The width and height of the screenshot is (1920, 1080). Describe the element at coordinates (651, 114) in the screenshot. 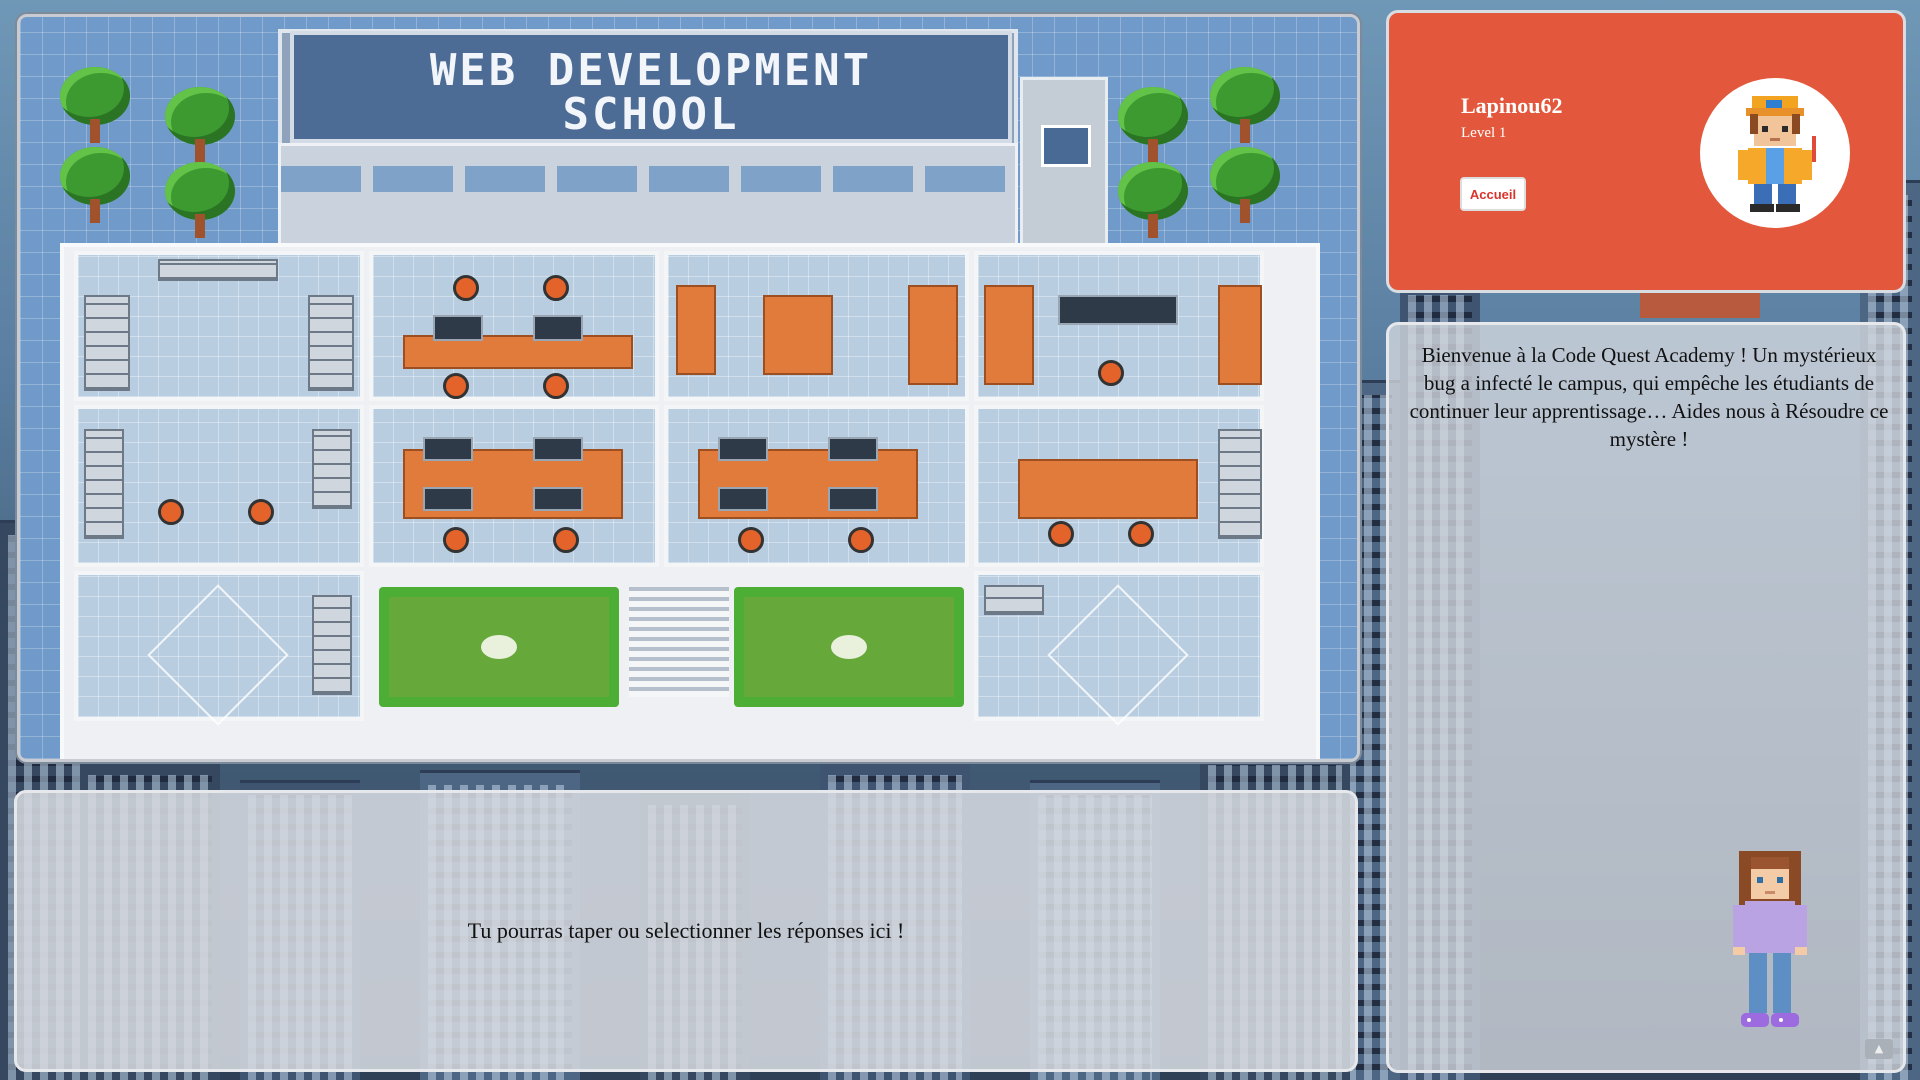

I see `school-sign-line2: SCHOOL` at that location.